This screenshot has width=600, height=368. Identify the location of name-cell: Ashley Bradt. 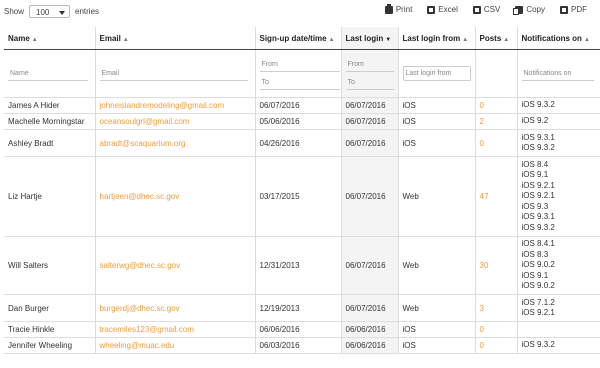
(50, 143).